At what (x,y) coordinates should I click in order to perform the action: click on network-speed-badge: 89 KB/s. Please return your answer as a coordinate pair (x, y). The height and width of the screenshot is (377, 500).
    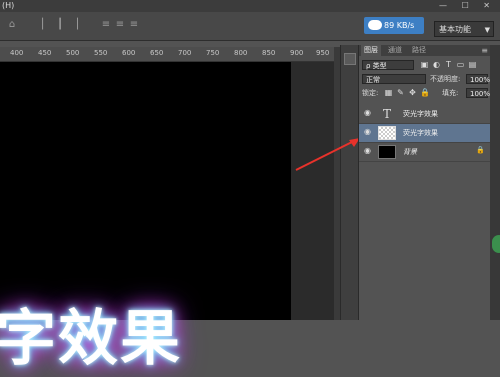
    Looking at the image, I should click on (394, 25).